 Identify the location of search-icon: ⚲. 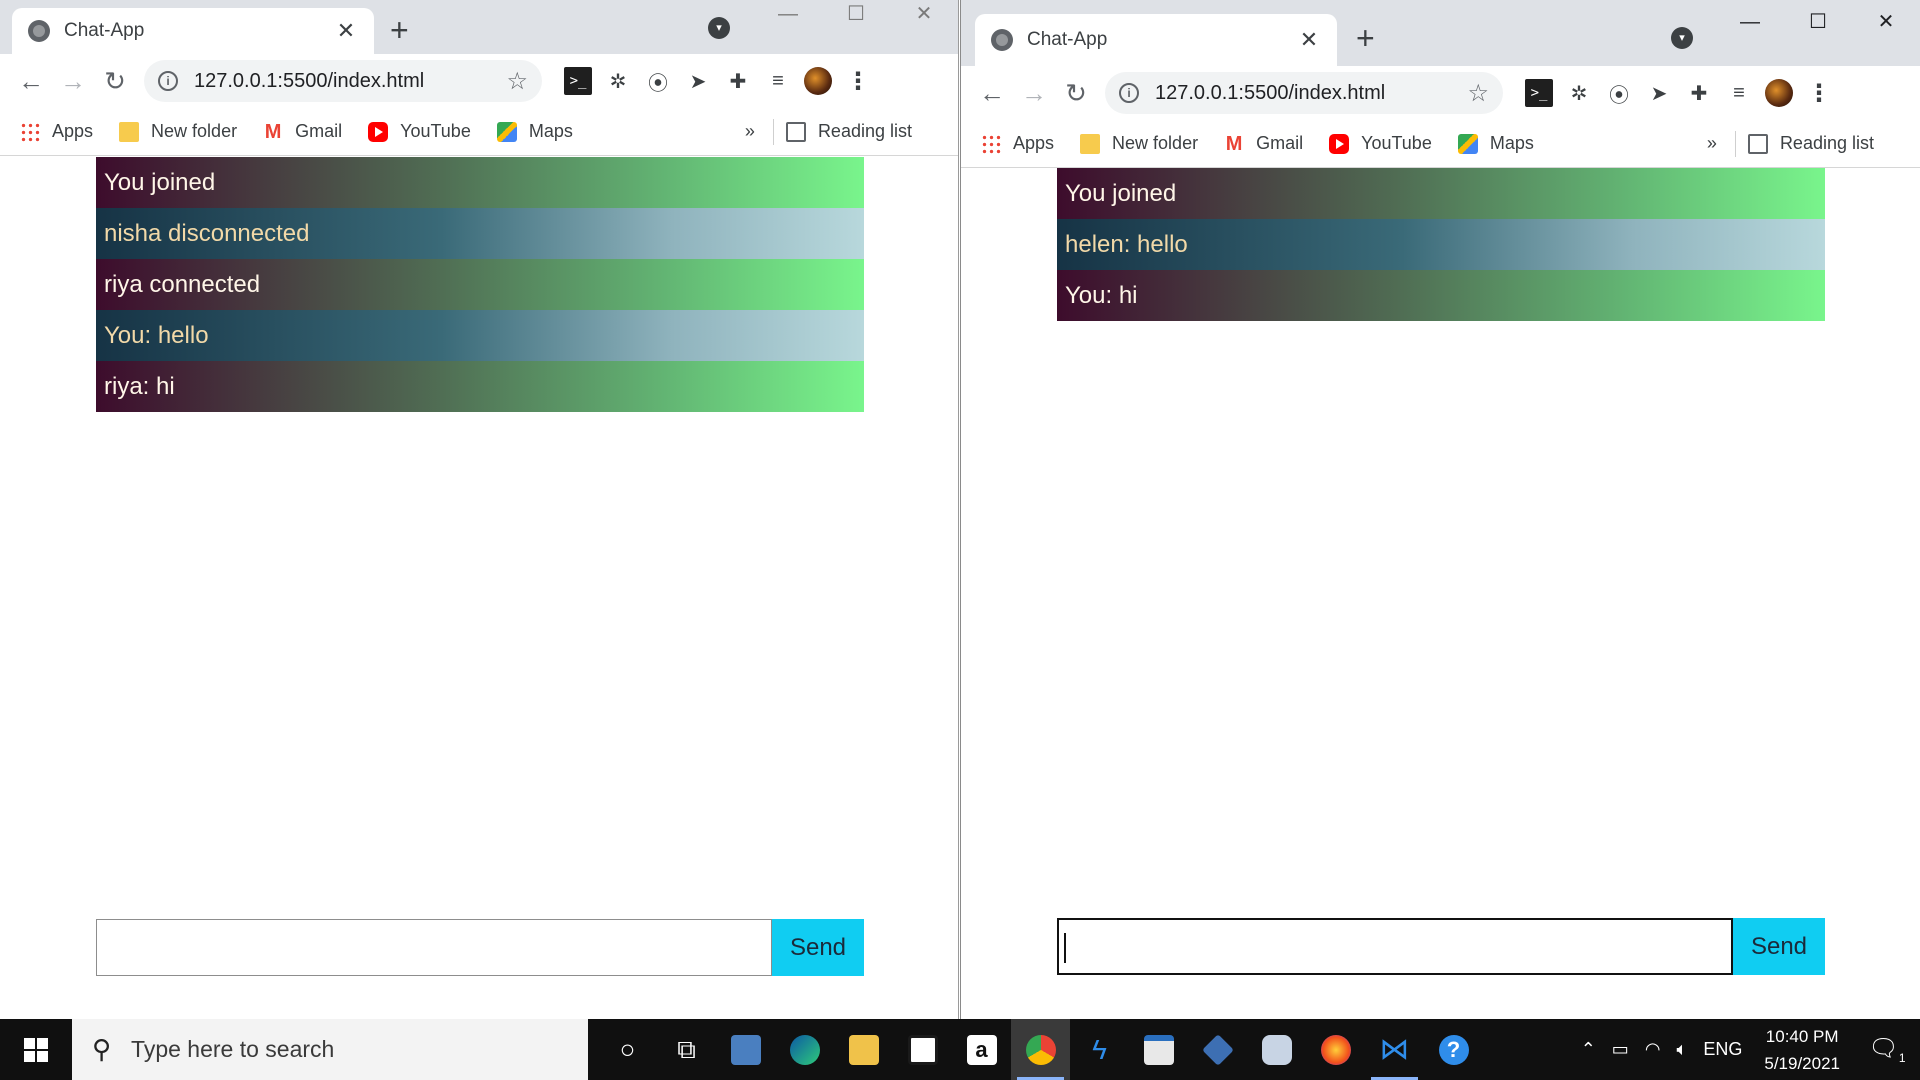
(102, 1049).